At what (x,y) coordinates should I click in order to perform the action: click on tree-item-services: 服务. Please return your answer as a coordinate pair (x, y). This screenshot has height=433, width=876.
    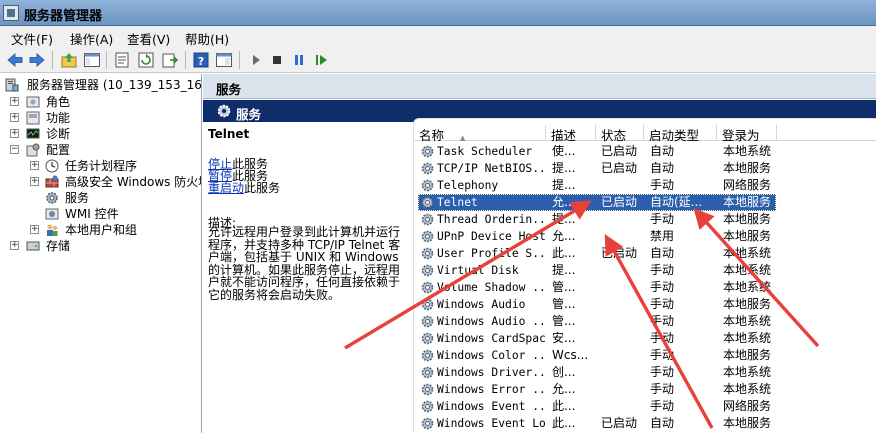
    Looking at the image, I should click on (123, 198).